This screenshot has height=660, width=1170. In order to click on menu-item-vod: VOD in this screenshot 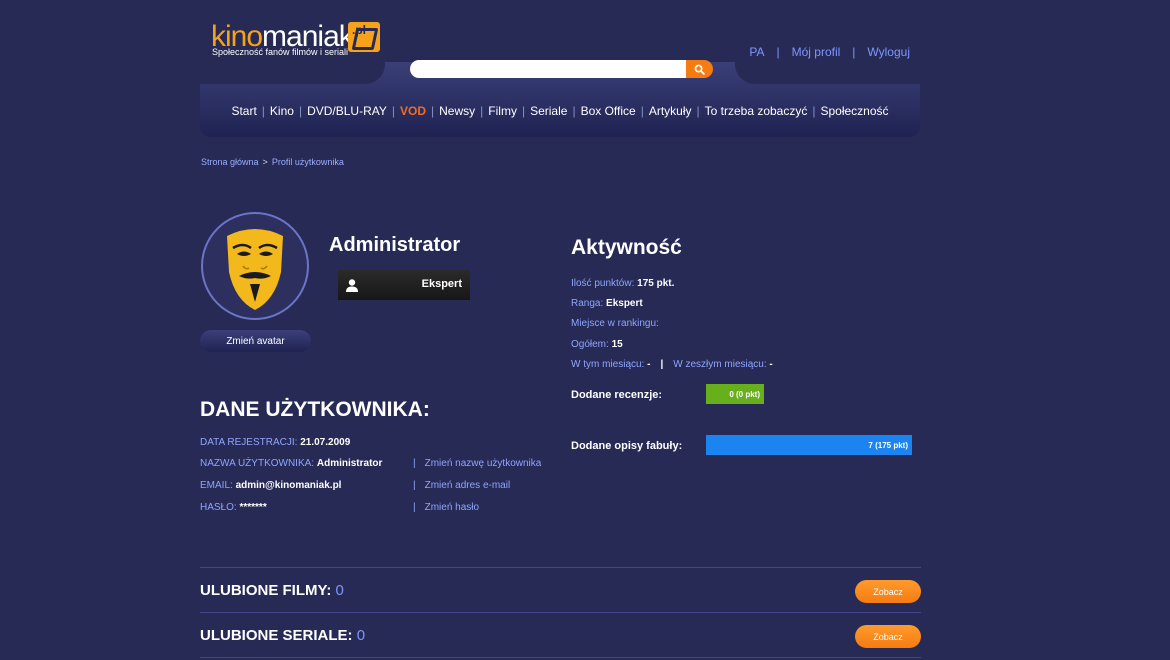, I will do `click(413, 111)`.